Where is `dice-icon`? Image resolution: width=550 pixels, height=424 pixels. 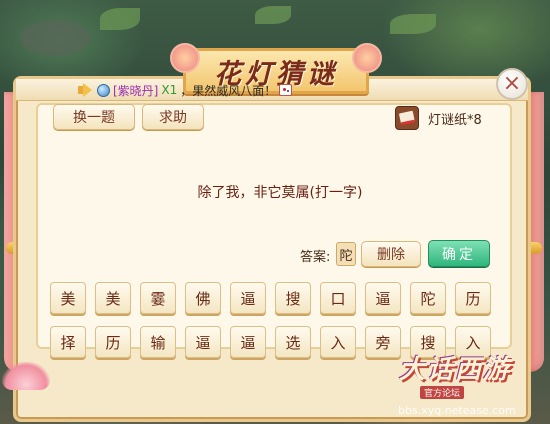 dice-icon is located at coordinates (286, 90).